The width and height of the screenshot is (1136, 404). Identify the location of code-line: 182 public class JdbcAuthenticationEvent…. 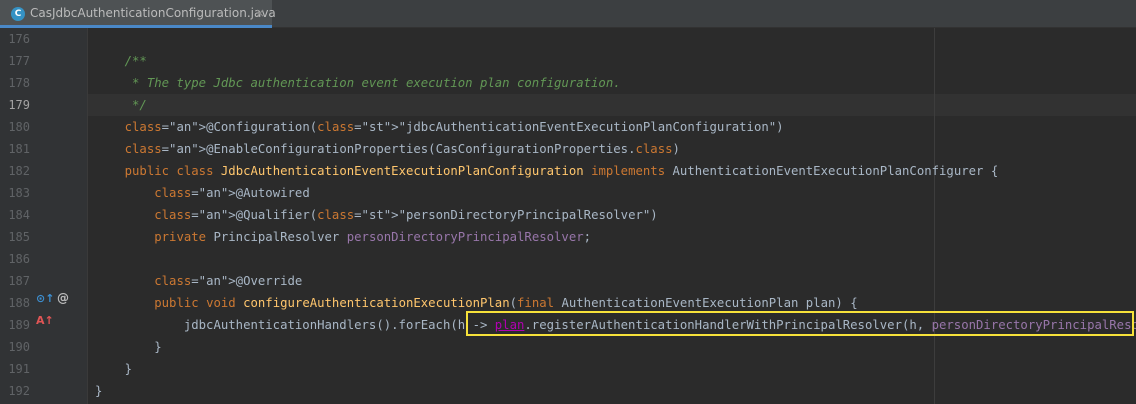
(568, 171).